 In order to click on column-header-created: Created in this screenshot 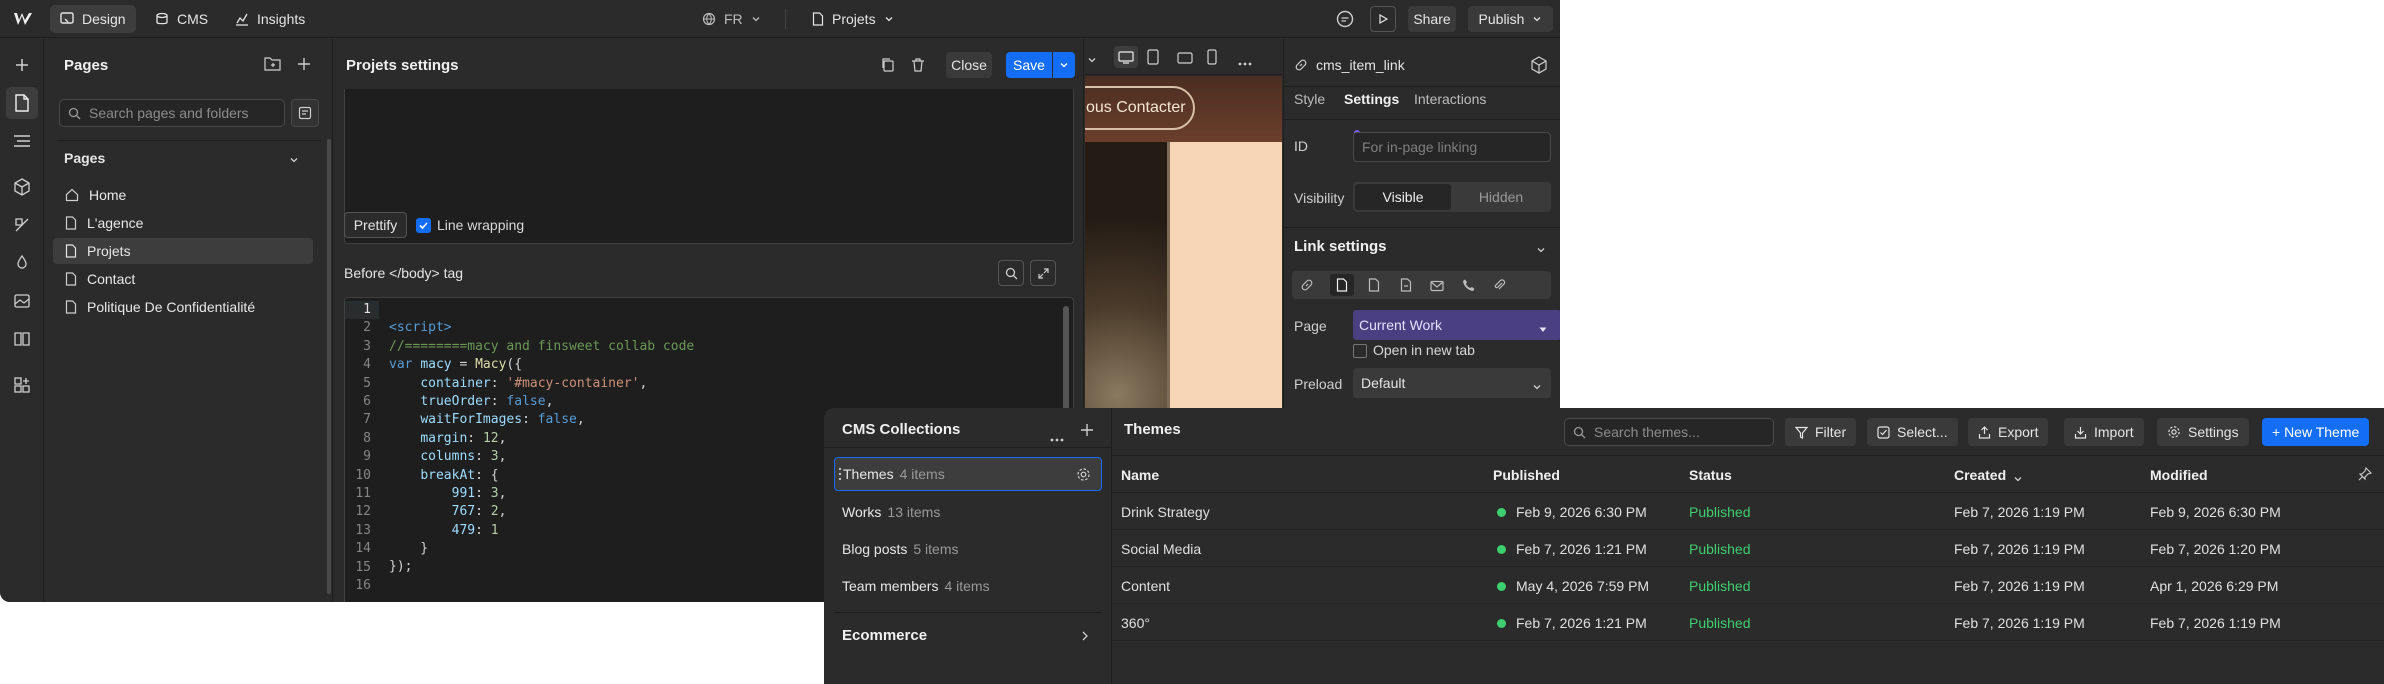, I will do `click(1980, 475)`.